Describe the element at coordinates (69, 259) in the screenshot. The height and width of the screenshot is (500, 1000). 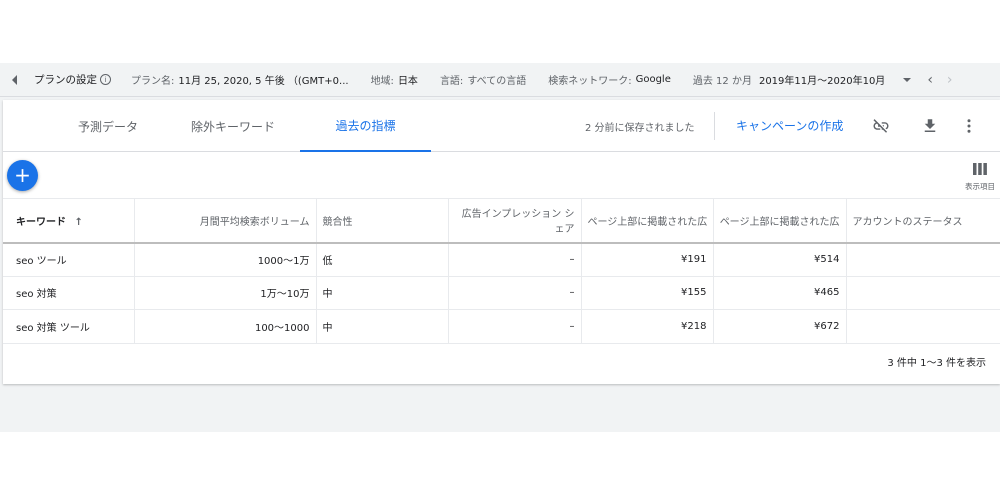
I see `keyword-cell: seo ツール` at that location.